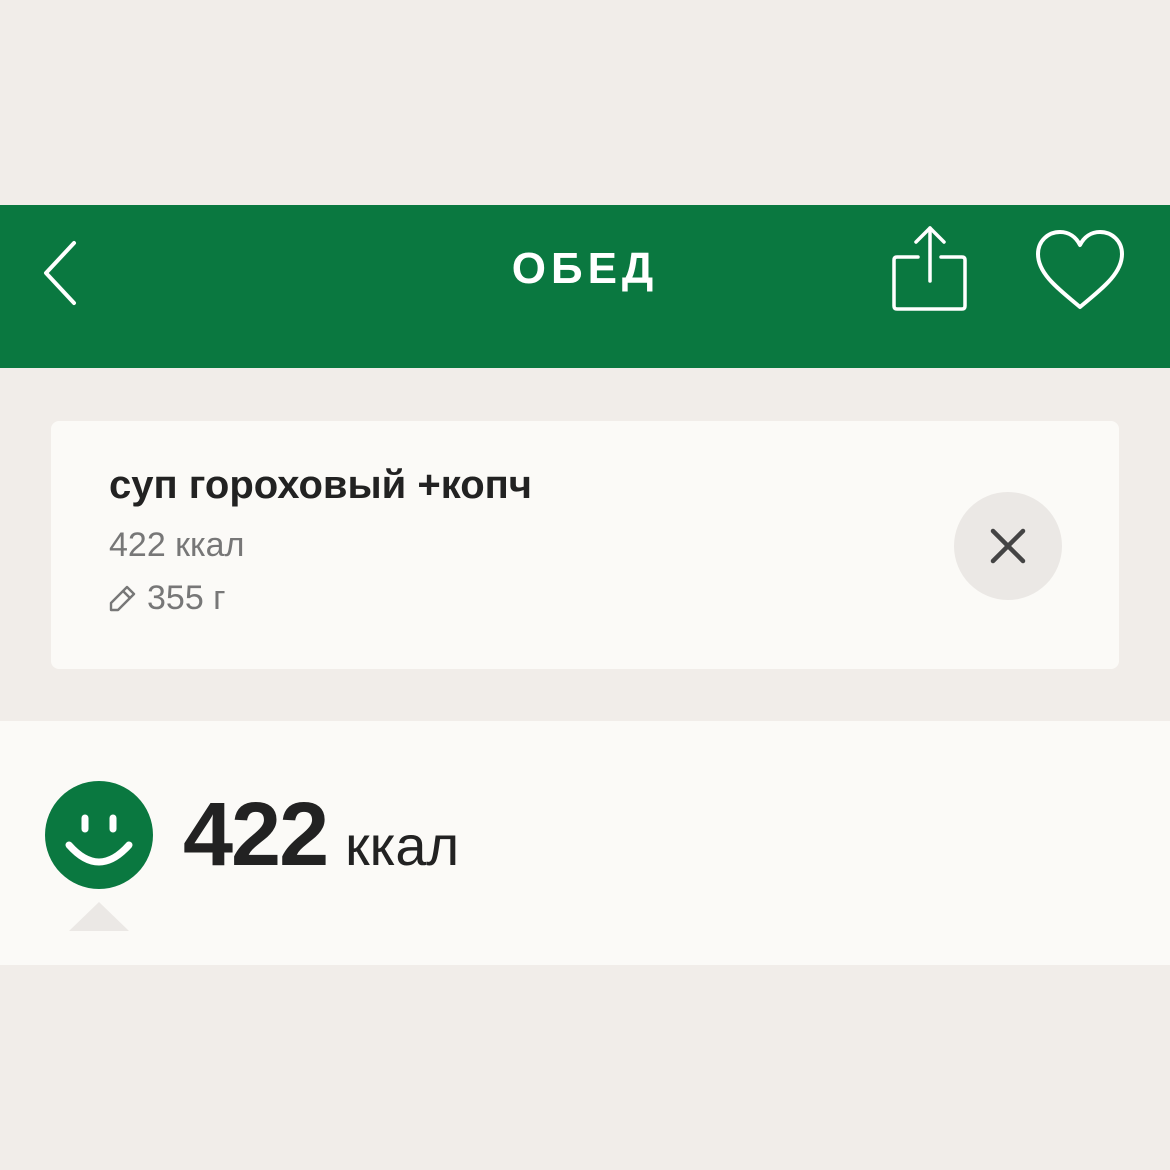  I want to click on indicator-pointer, so click(99, 916).